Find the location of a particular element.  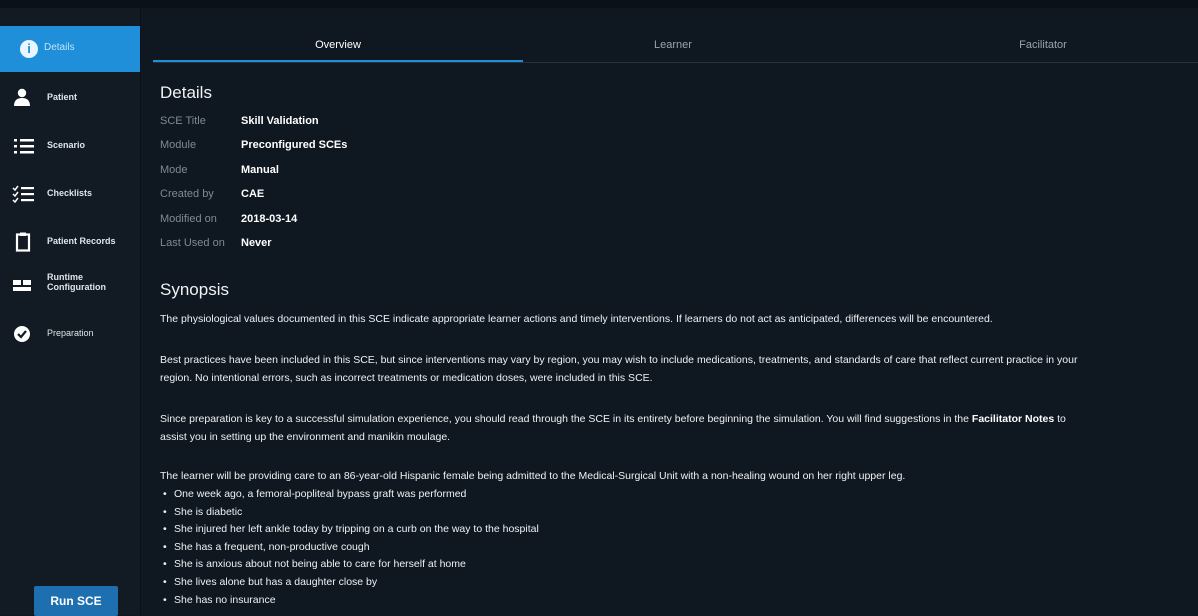

detail-key: Created by is located at coordinates (187, 194).